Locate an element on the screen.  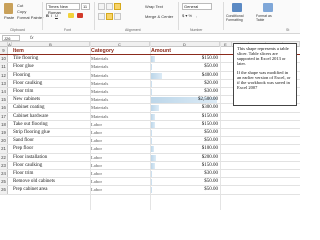
cut-button: Cut is located at coordinates (20, 5).